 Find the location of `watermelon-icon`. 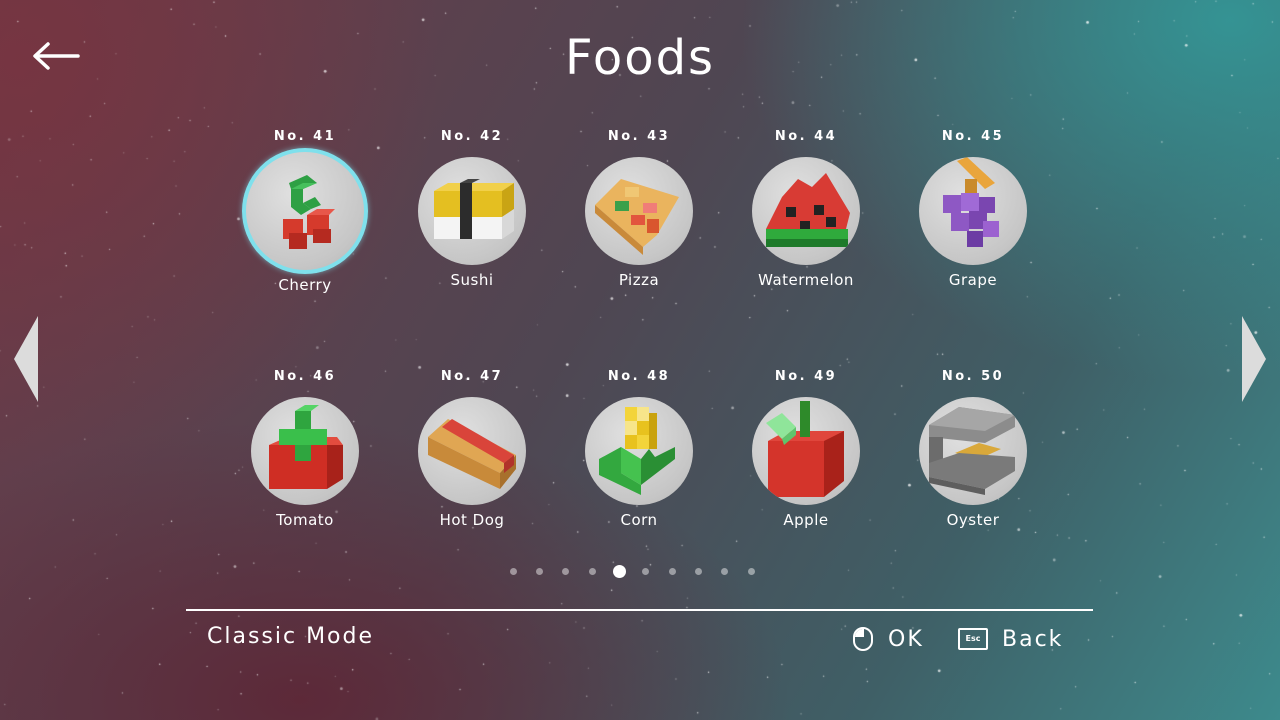

watermelon-icon is located at coordinates (808, 210).